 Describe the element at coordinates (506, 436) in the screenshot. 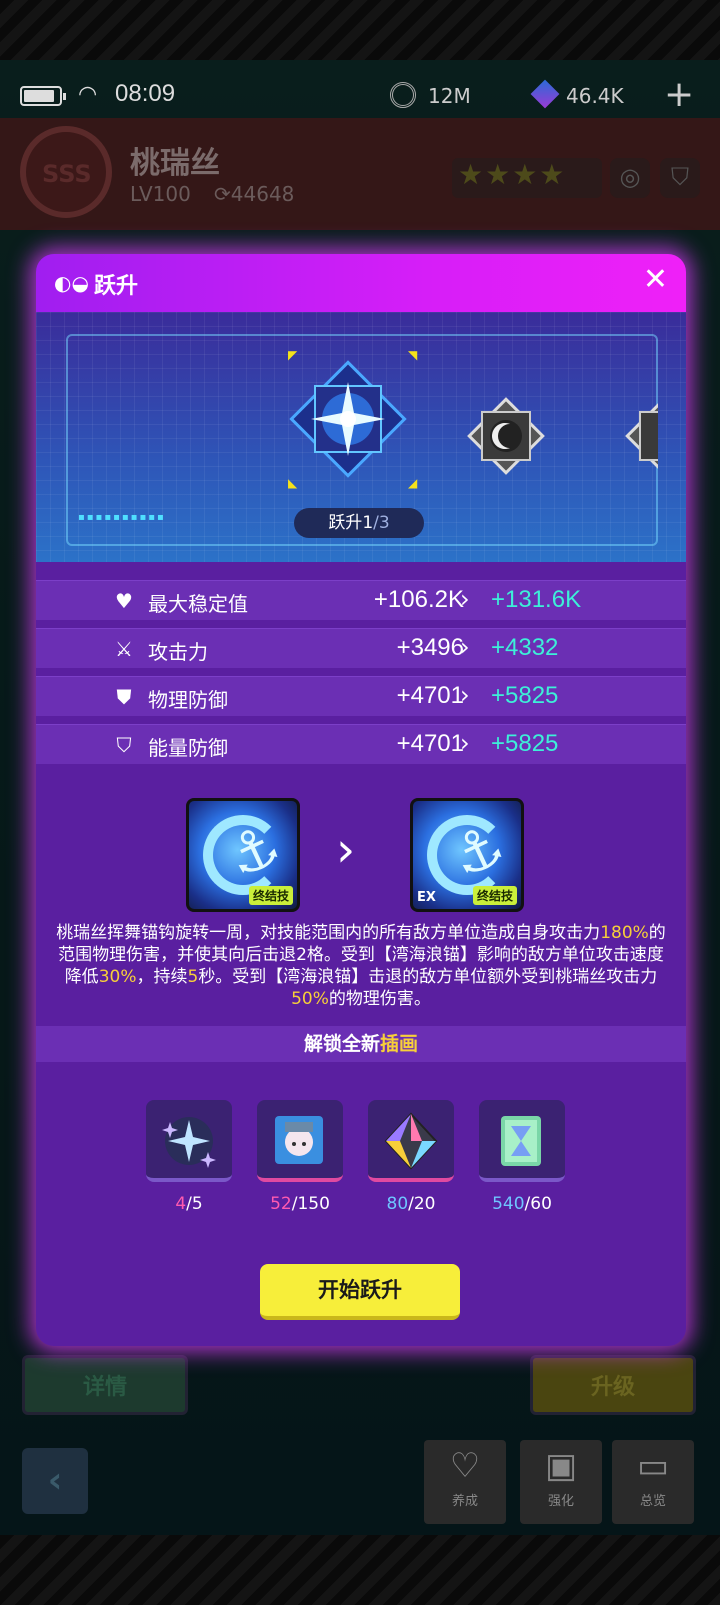

I see `ascension-stage-2-icon` at that location.